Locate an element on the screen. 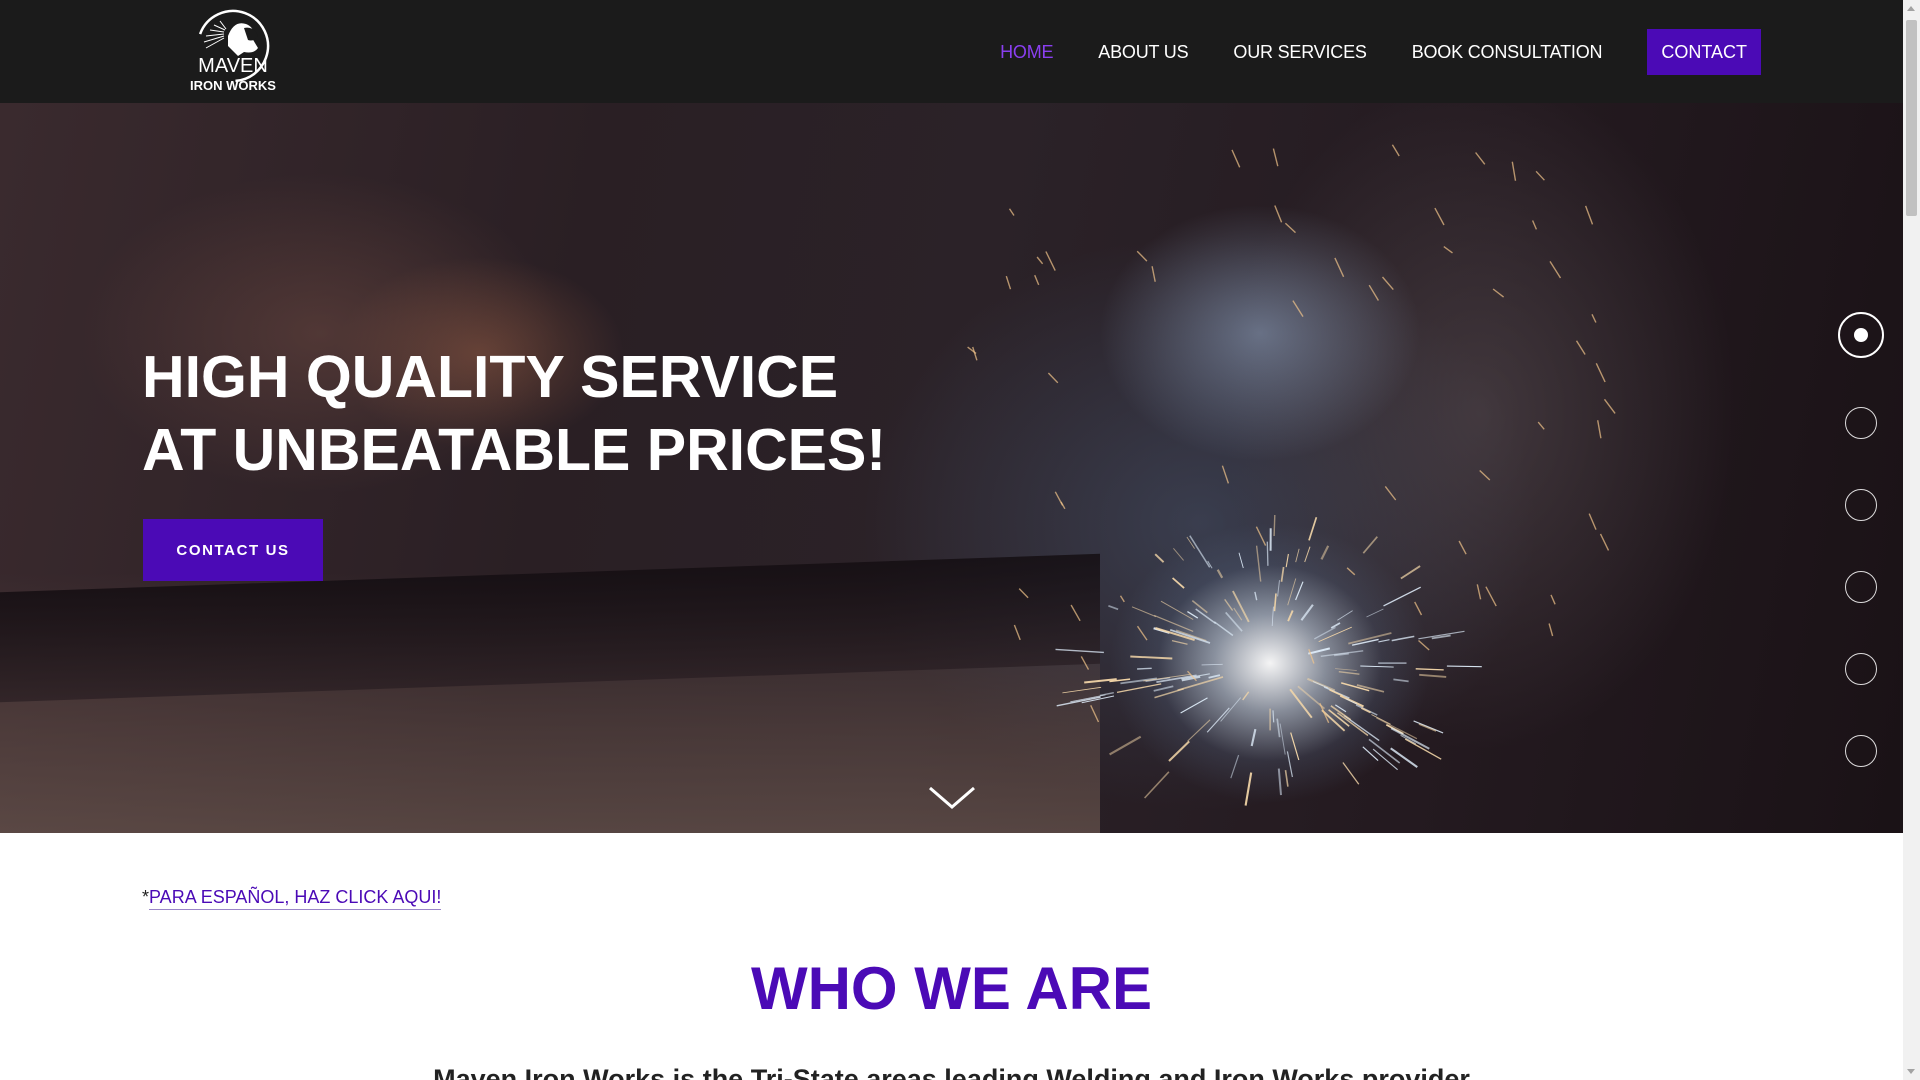 The image size is (1920, 1080). svg-text: IRON WORKS is located at coordinates (233, 85).